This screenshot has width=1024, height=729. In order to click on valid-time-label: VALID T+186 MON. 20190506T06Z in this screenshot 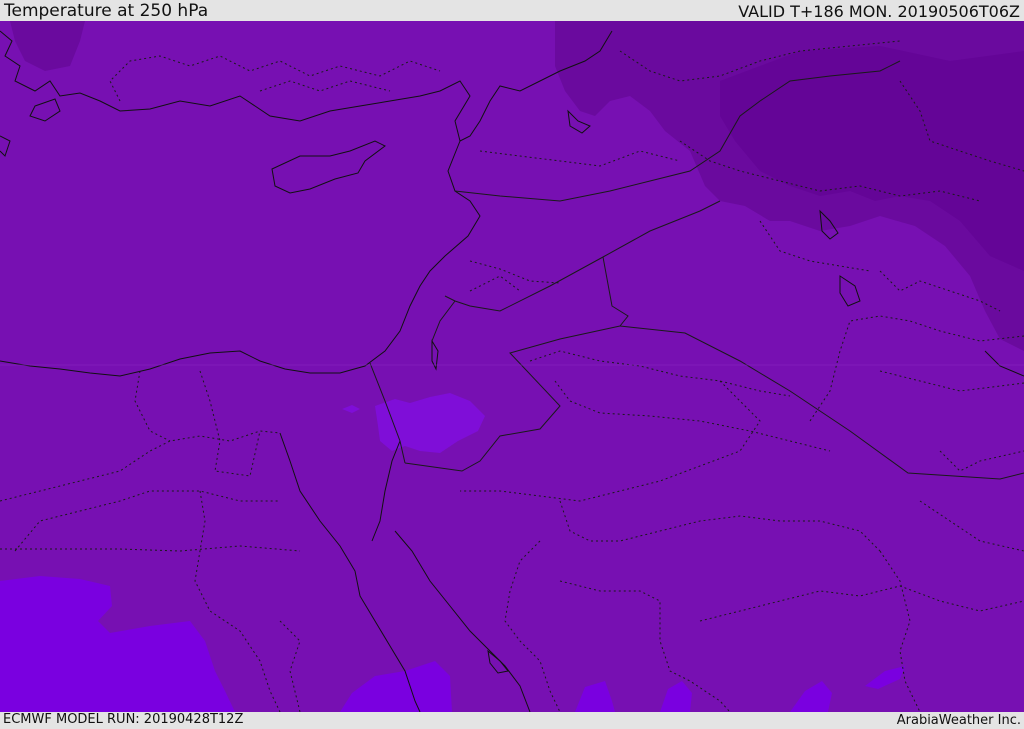, I will do `click(879, 11)`.